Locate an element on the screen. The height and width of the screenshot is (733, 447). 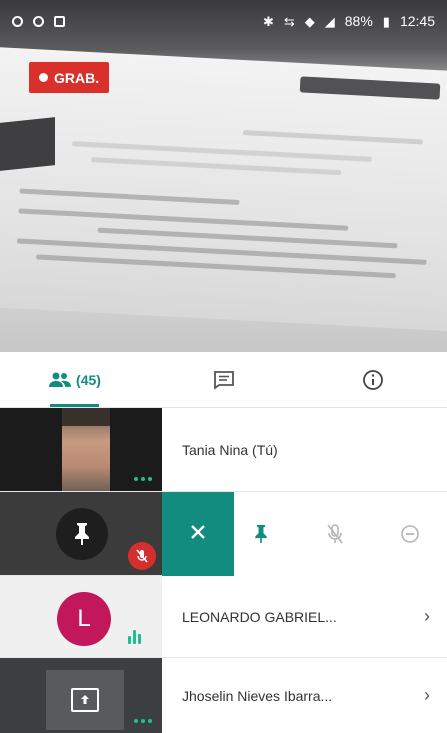
screen-share-tile is located at coordinates (85, 700).